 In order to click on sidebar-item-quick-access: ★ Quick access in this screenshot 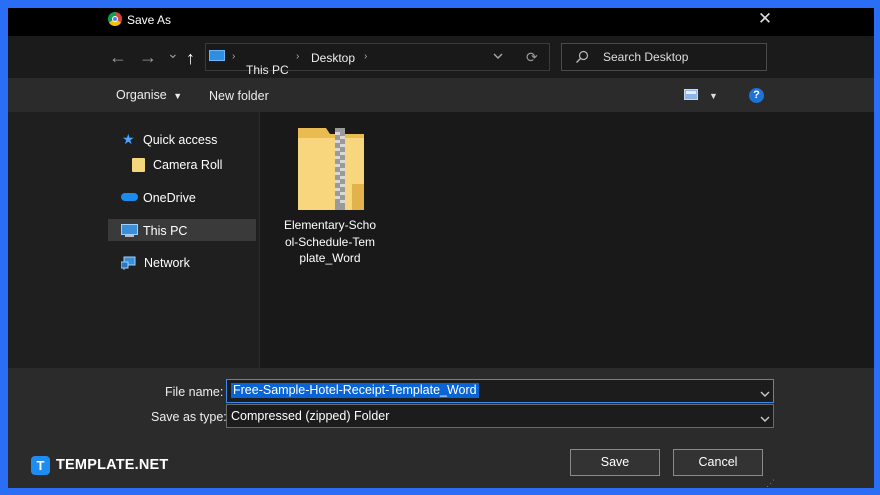, I will do `click(187, 140)`.